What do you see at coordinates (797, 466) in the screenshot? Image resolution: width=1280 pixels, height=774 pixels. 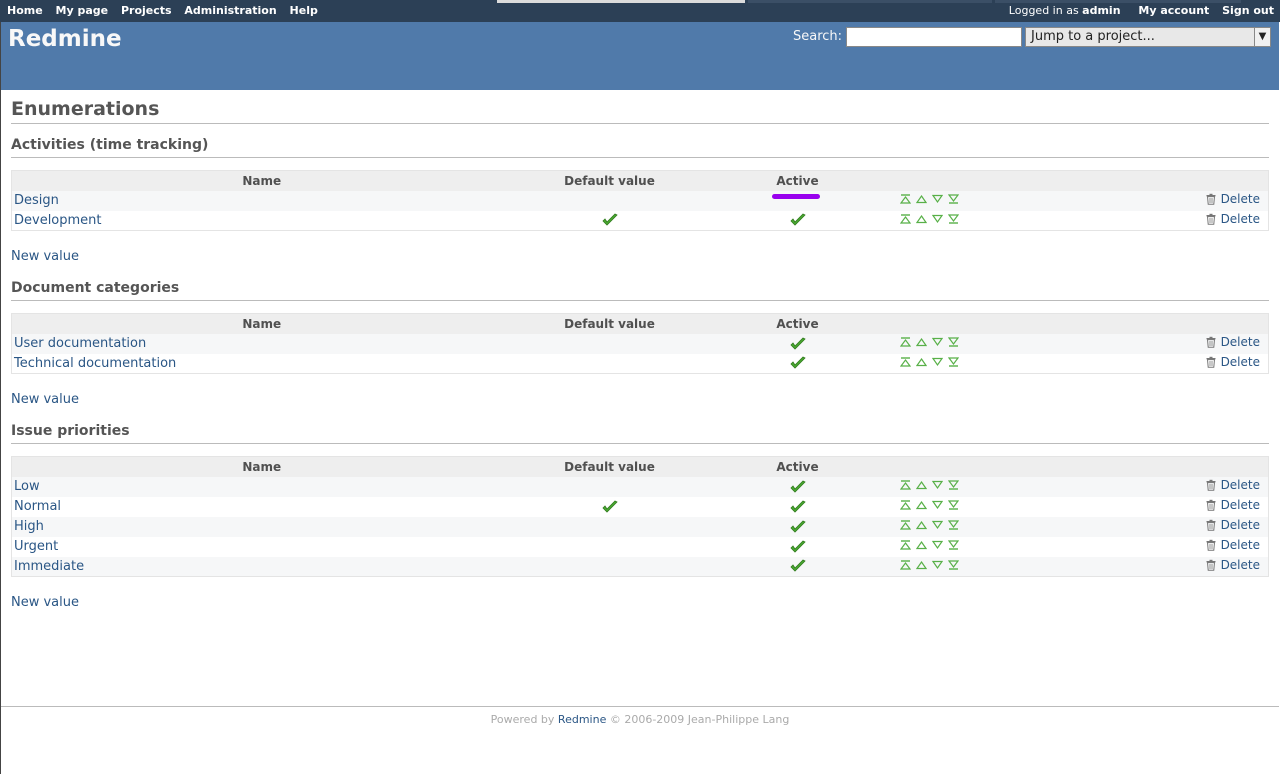 I see `column-header-active: Active` at bounding box center [797, 466].